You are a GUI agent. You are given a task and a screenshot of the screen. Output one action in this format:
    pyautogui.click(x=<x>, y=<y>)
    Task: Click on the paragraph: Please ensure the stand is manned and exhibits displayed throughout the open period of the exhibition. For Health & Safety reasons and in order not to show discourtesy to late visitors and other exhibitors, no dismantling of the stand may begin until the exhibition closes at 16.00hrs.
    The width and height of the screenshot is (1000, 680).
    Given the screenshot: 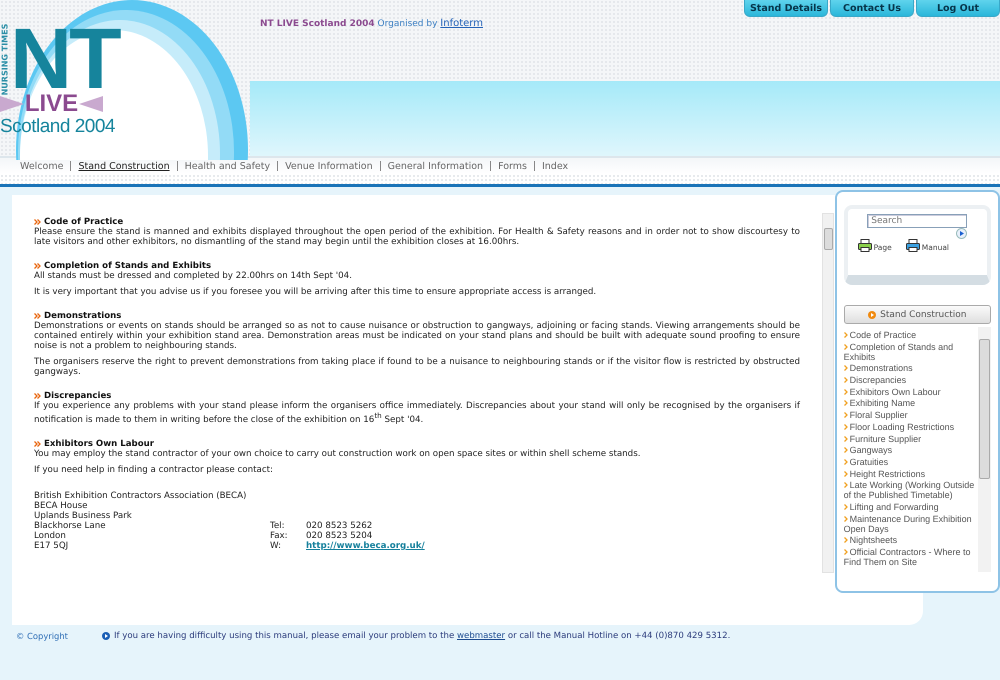 What is the action you would take?
    pyautogui.click(x=417, y=237)
    